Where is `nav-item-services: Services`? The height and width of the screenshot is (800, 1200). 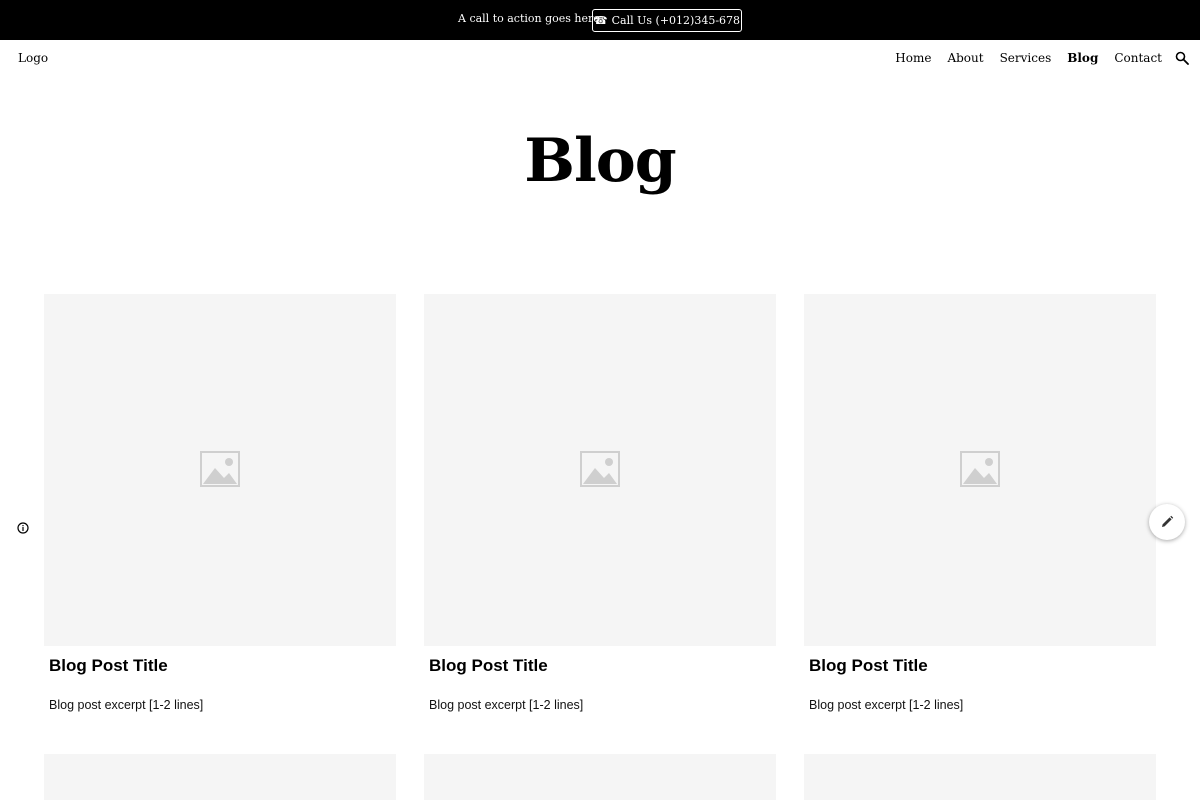 nav-item-services: Services is located at coordinates (1026, 58).